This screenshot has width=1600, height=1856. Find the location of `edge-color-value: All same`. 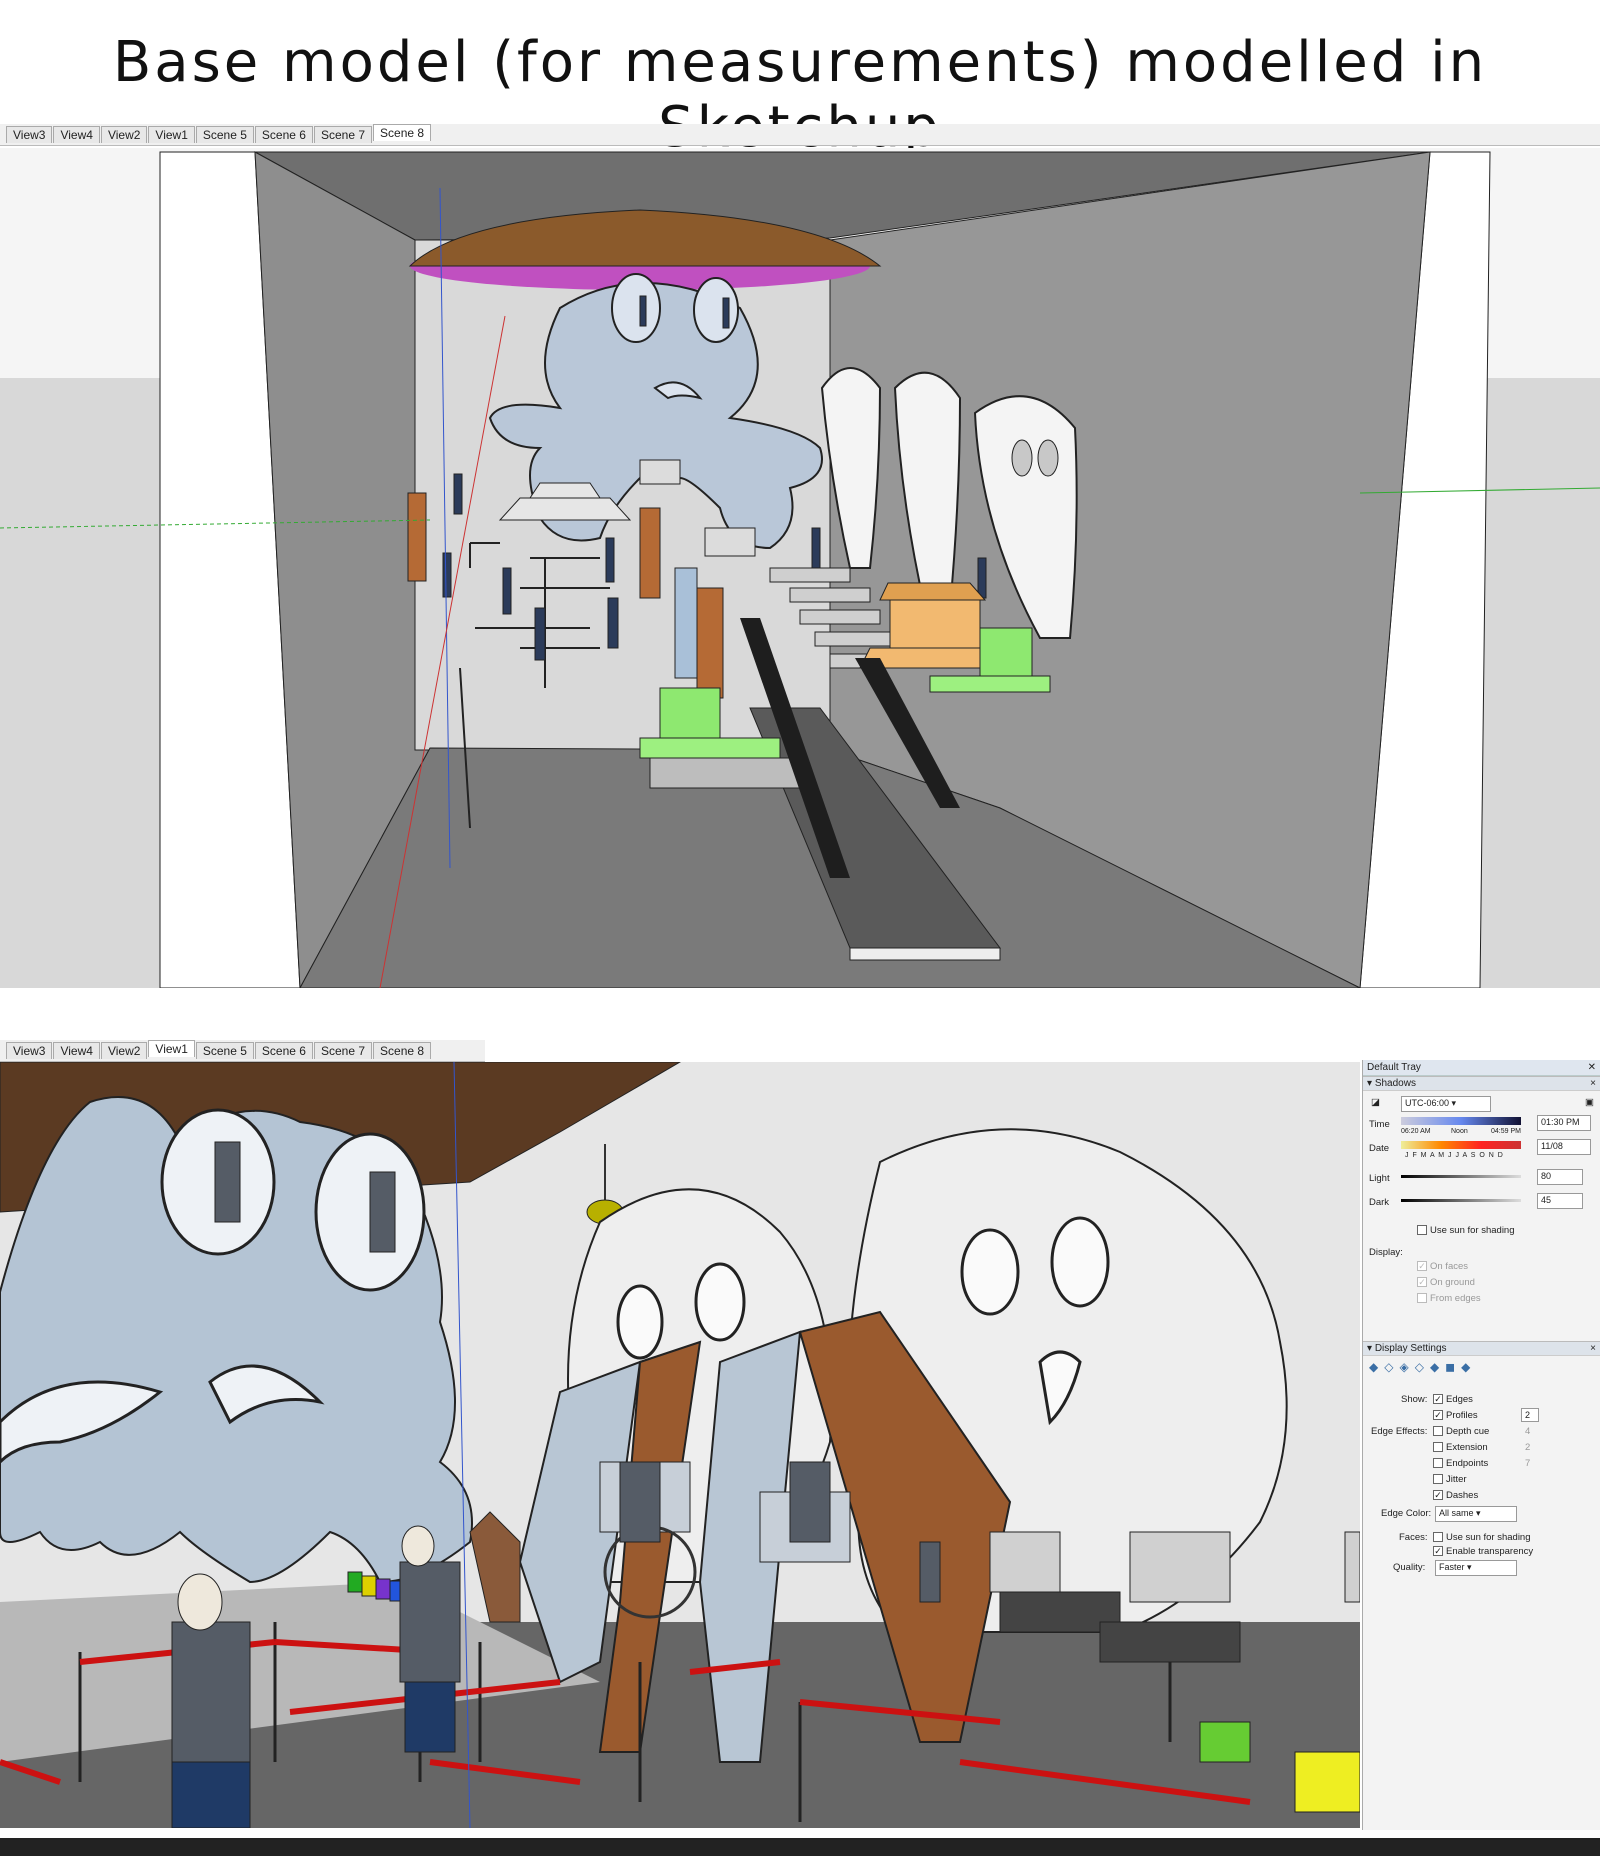

edge-color-value: All same is located at coordinates (1456, 1513).